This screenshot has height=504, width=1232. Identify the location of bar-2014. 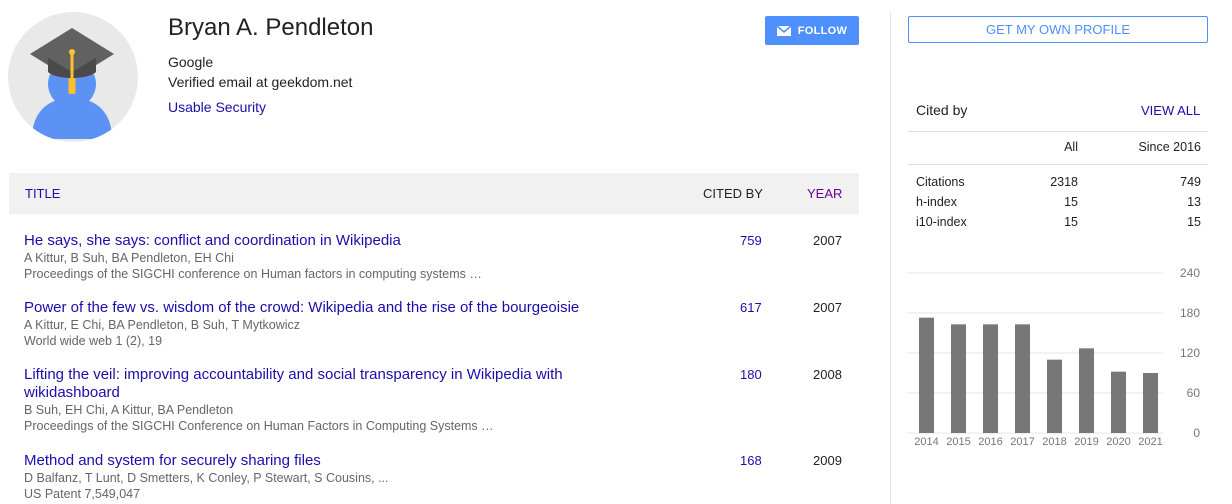
(926, 375).